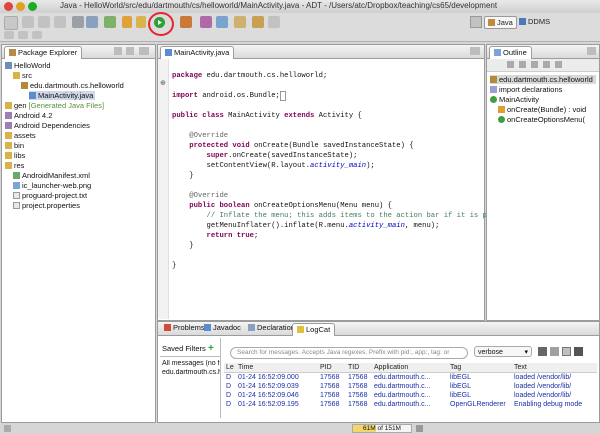 Image resolution: width=600 pixels, height=434 pixels. Describe the element at coordinates (222, 22) in the screenshot. I see `open-type-icon` at that location.